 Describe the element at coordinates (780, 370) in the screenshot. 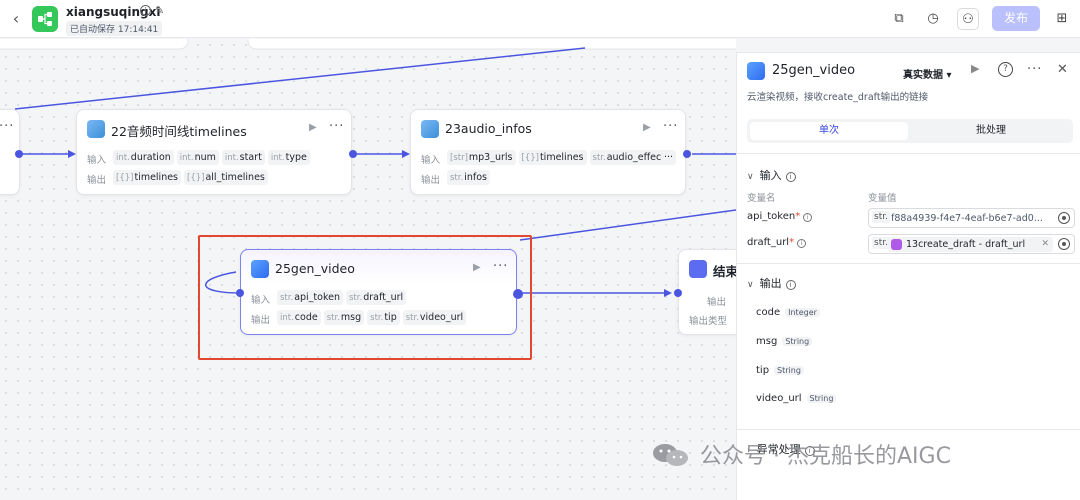

I see `output-item: tip String` at that location.